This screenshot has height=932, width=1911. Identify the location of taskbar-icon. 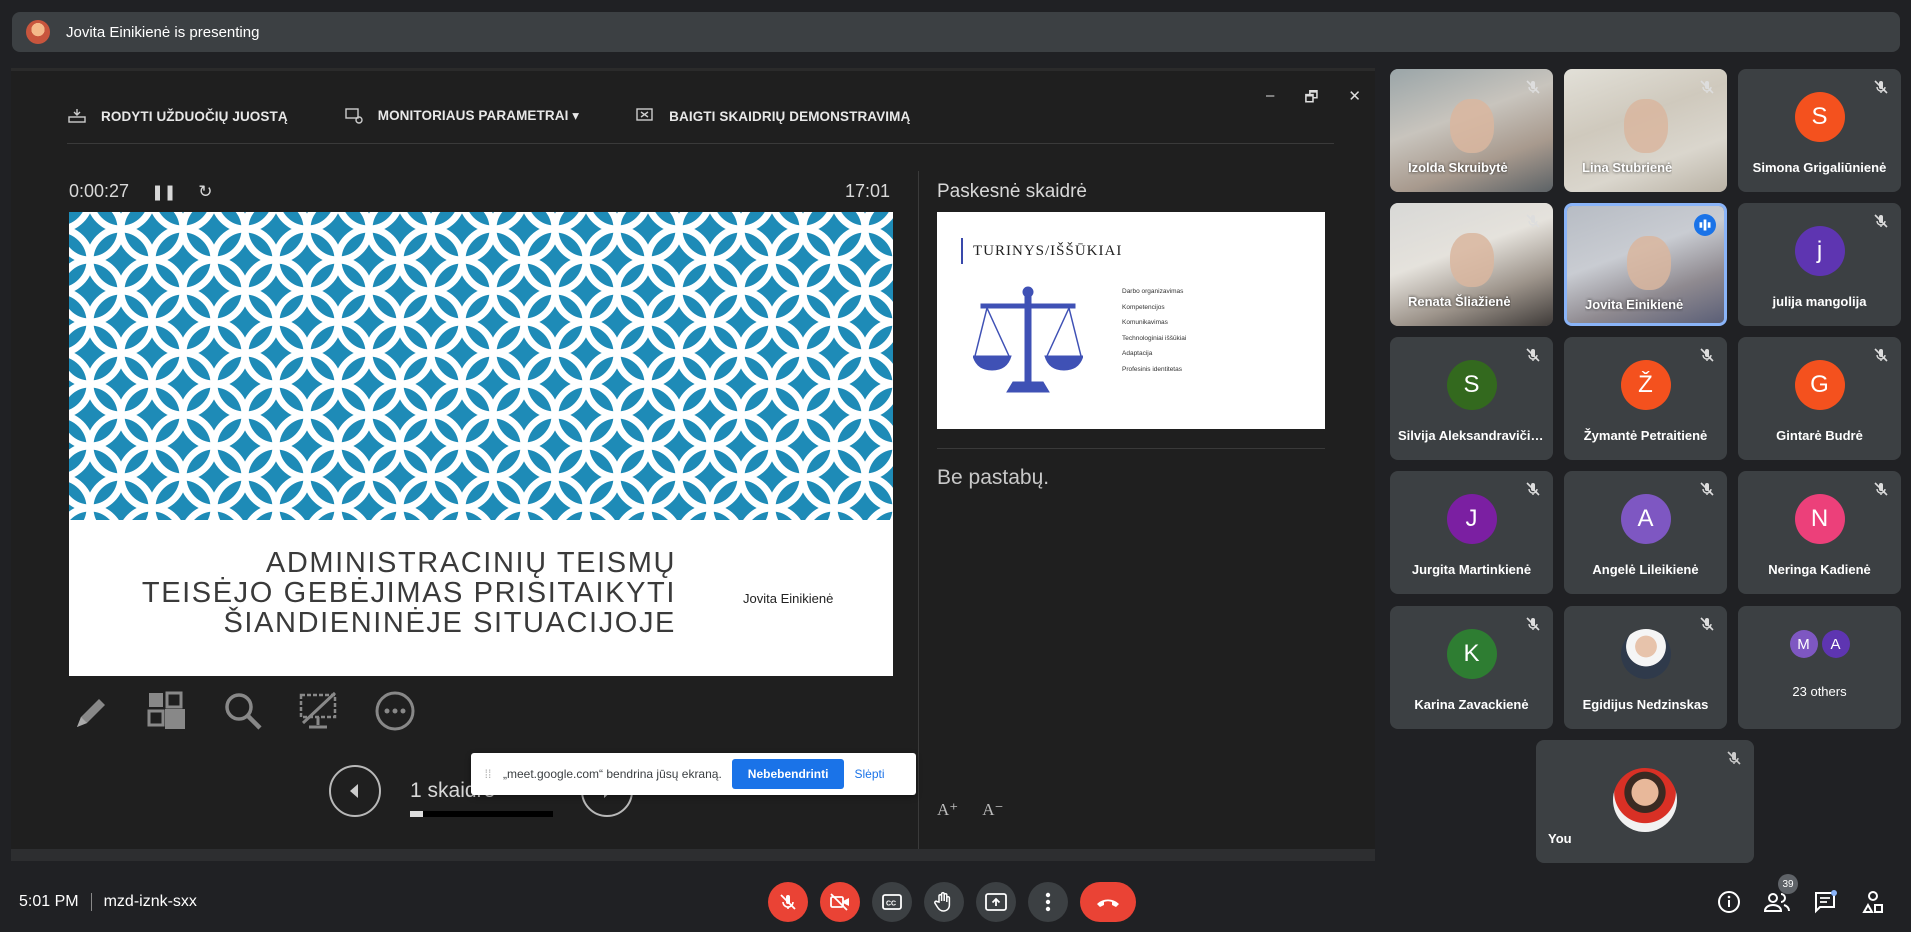
(77, 116).